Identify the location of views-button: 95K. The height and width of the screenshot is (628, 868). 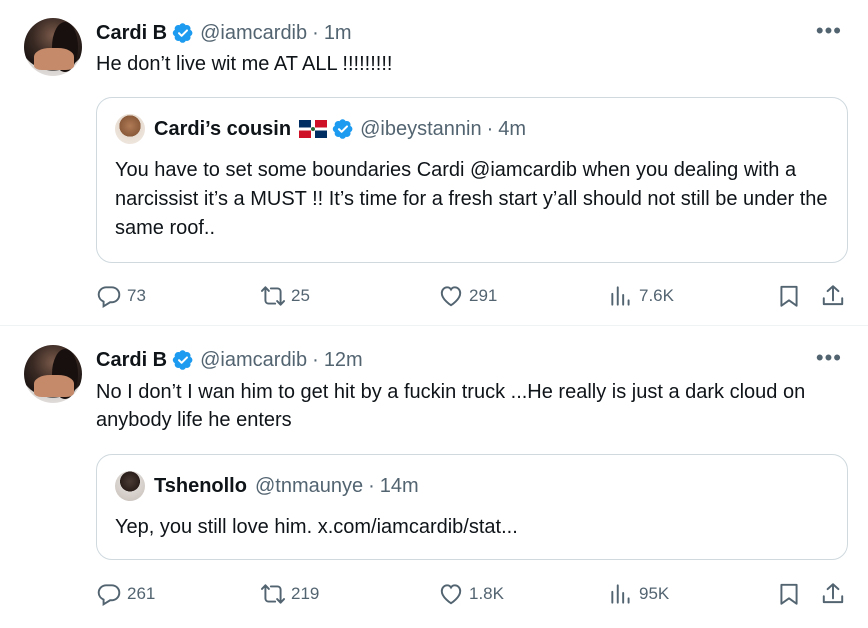
(638, 594).